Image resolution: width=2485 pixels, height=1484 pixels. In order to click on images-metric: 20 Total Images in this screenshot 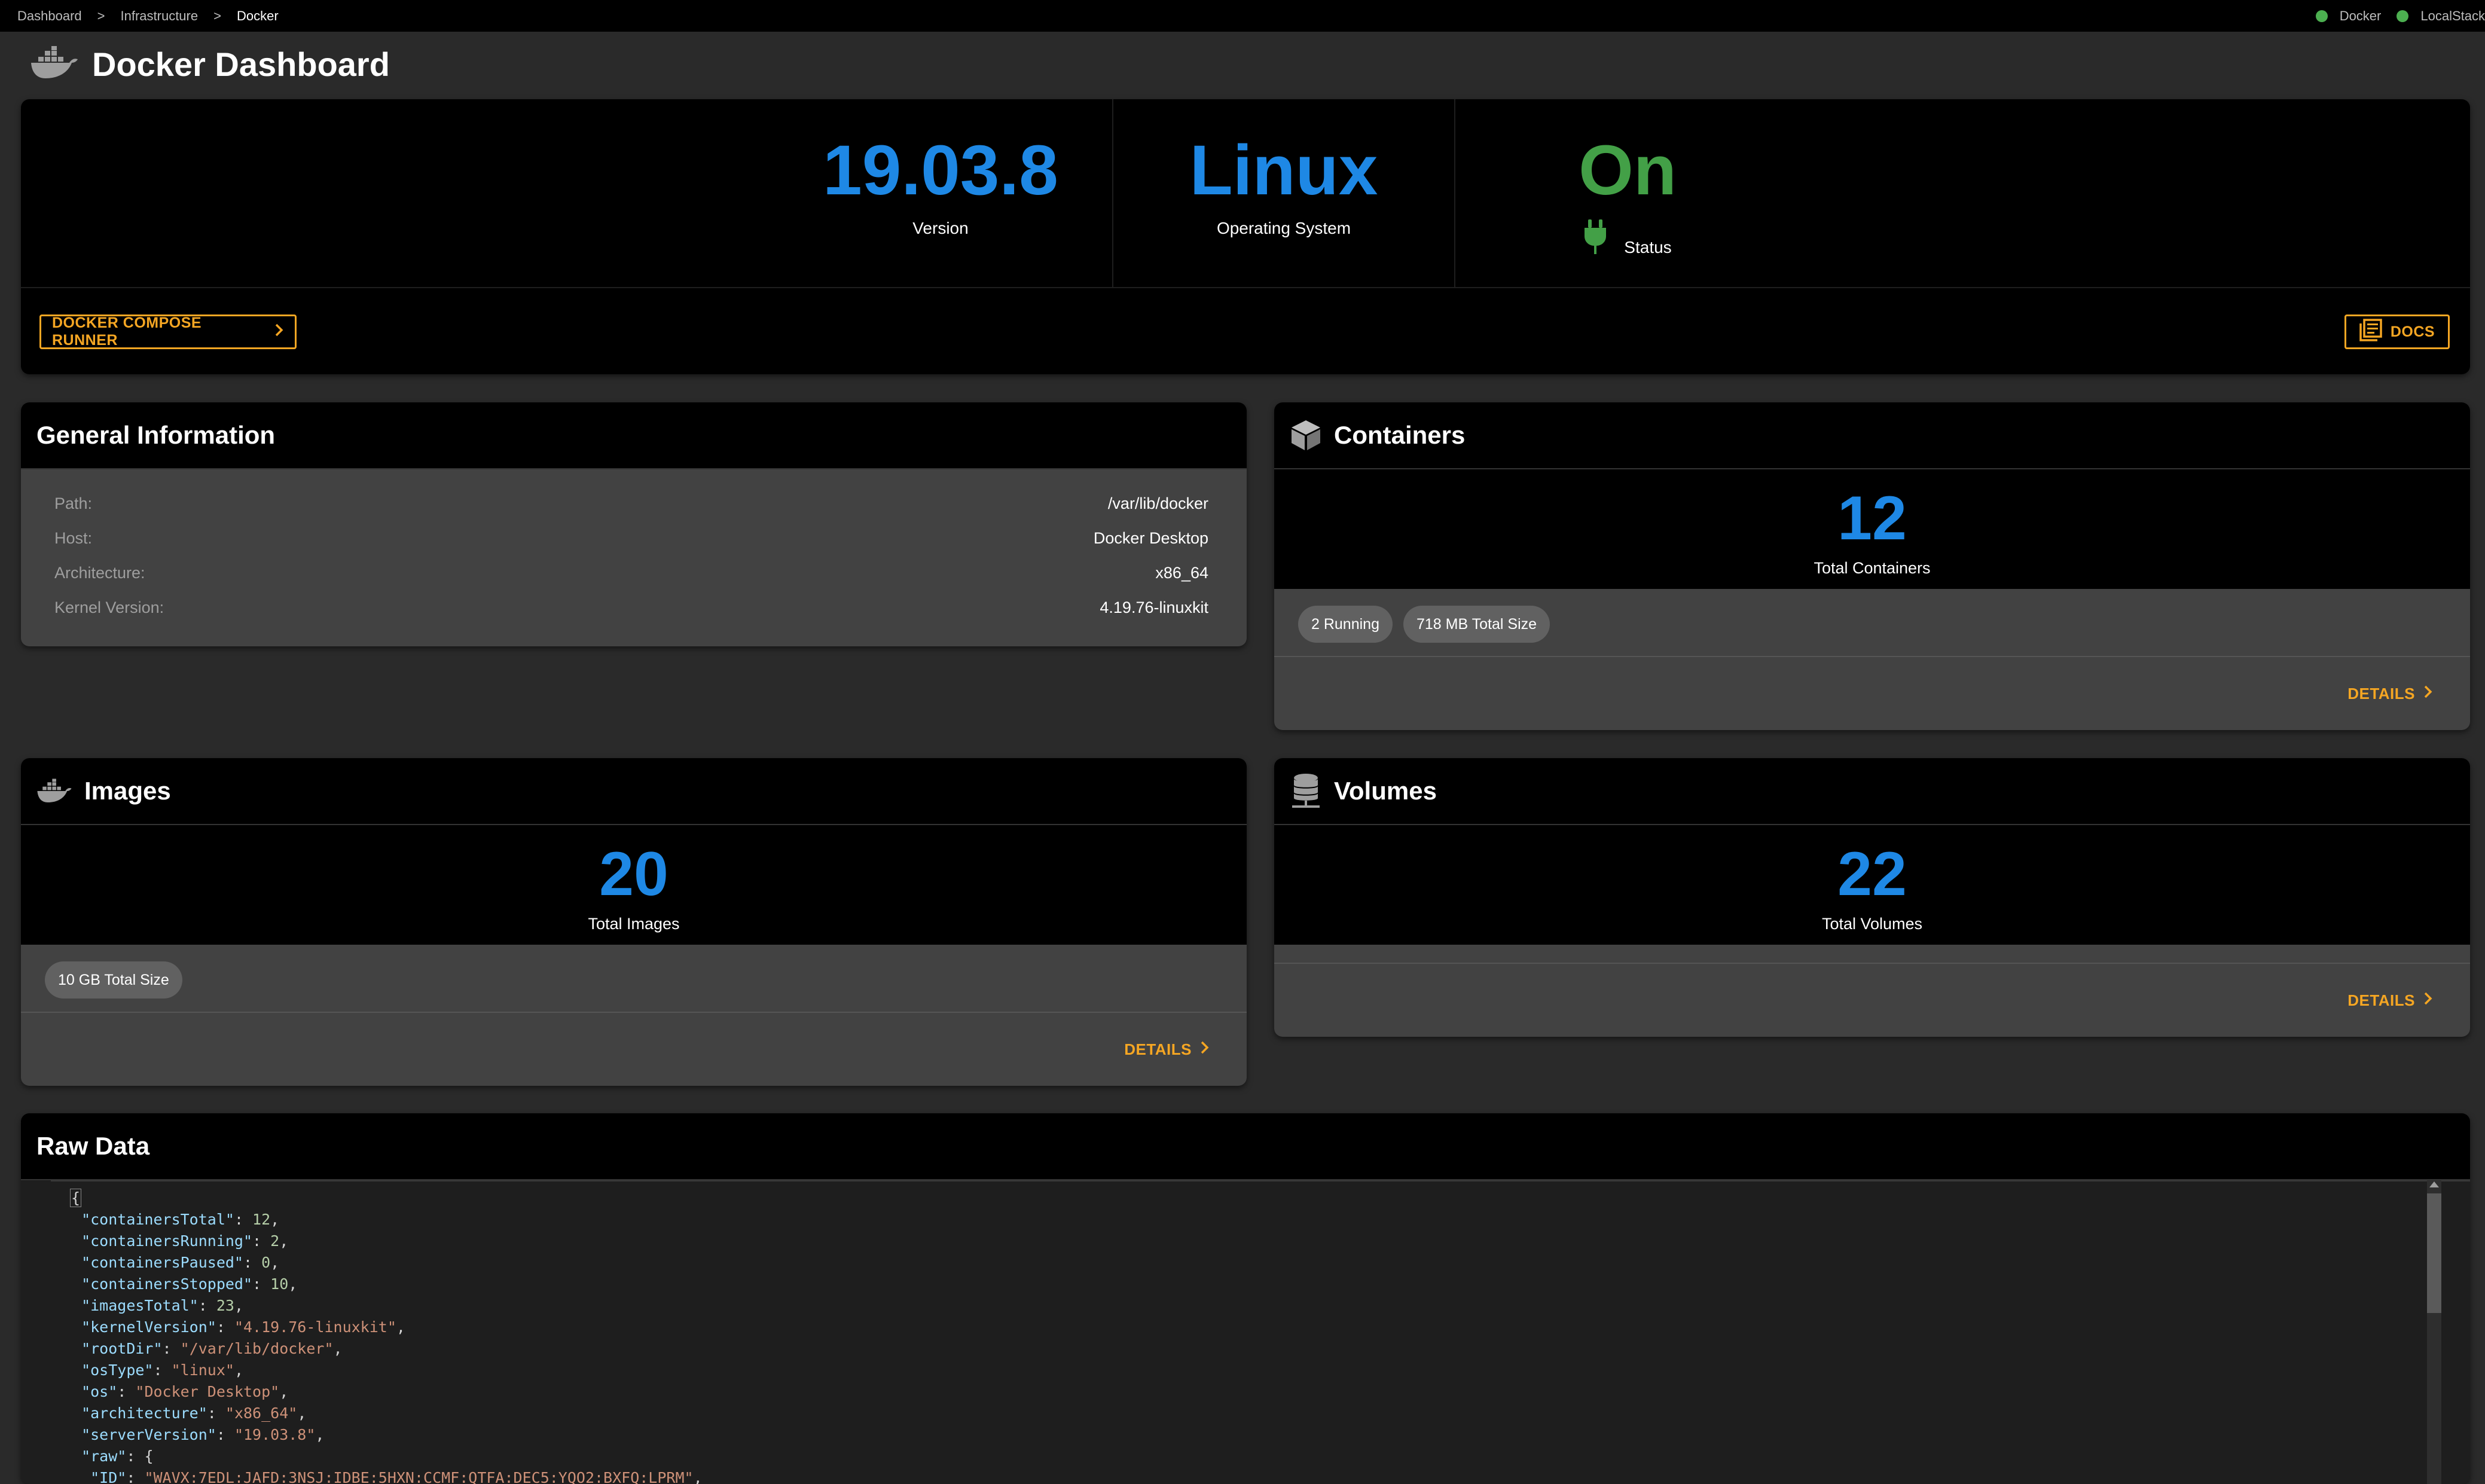, I will do `click(634, 885)`.